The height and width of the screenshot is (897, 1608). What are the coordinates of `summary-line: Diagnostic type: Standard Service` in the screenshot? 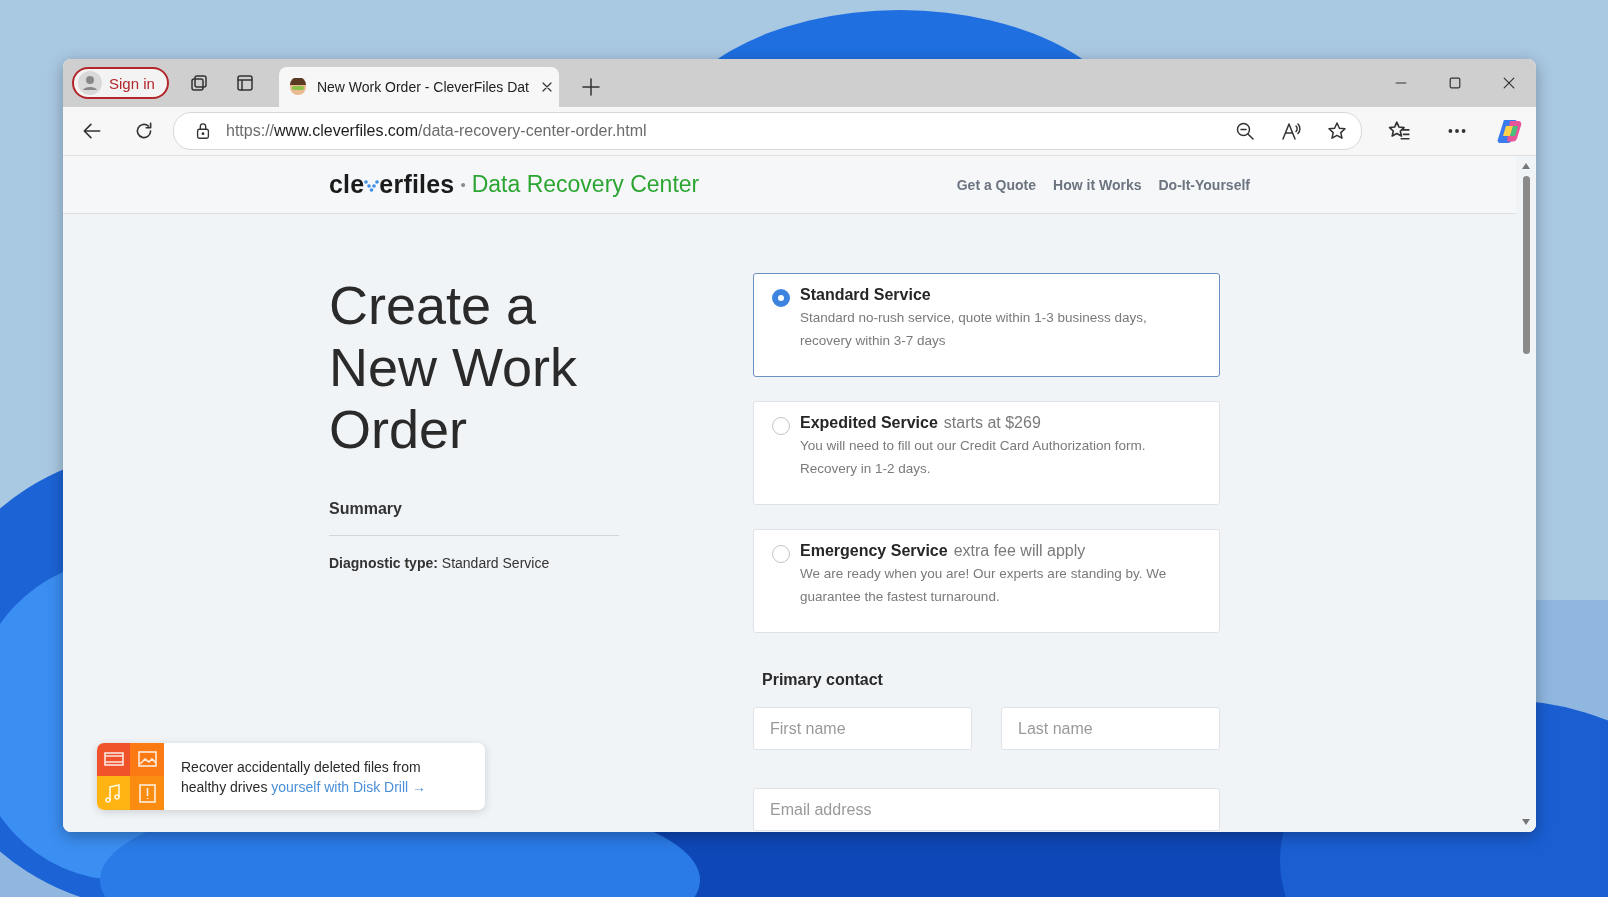 It's located at (440, 563).